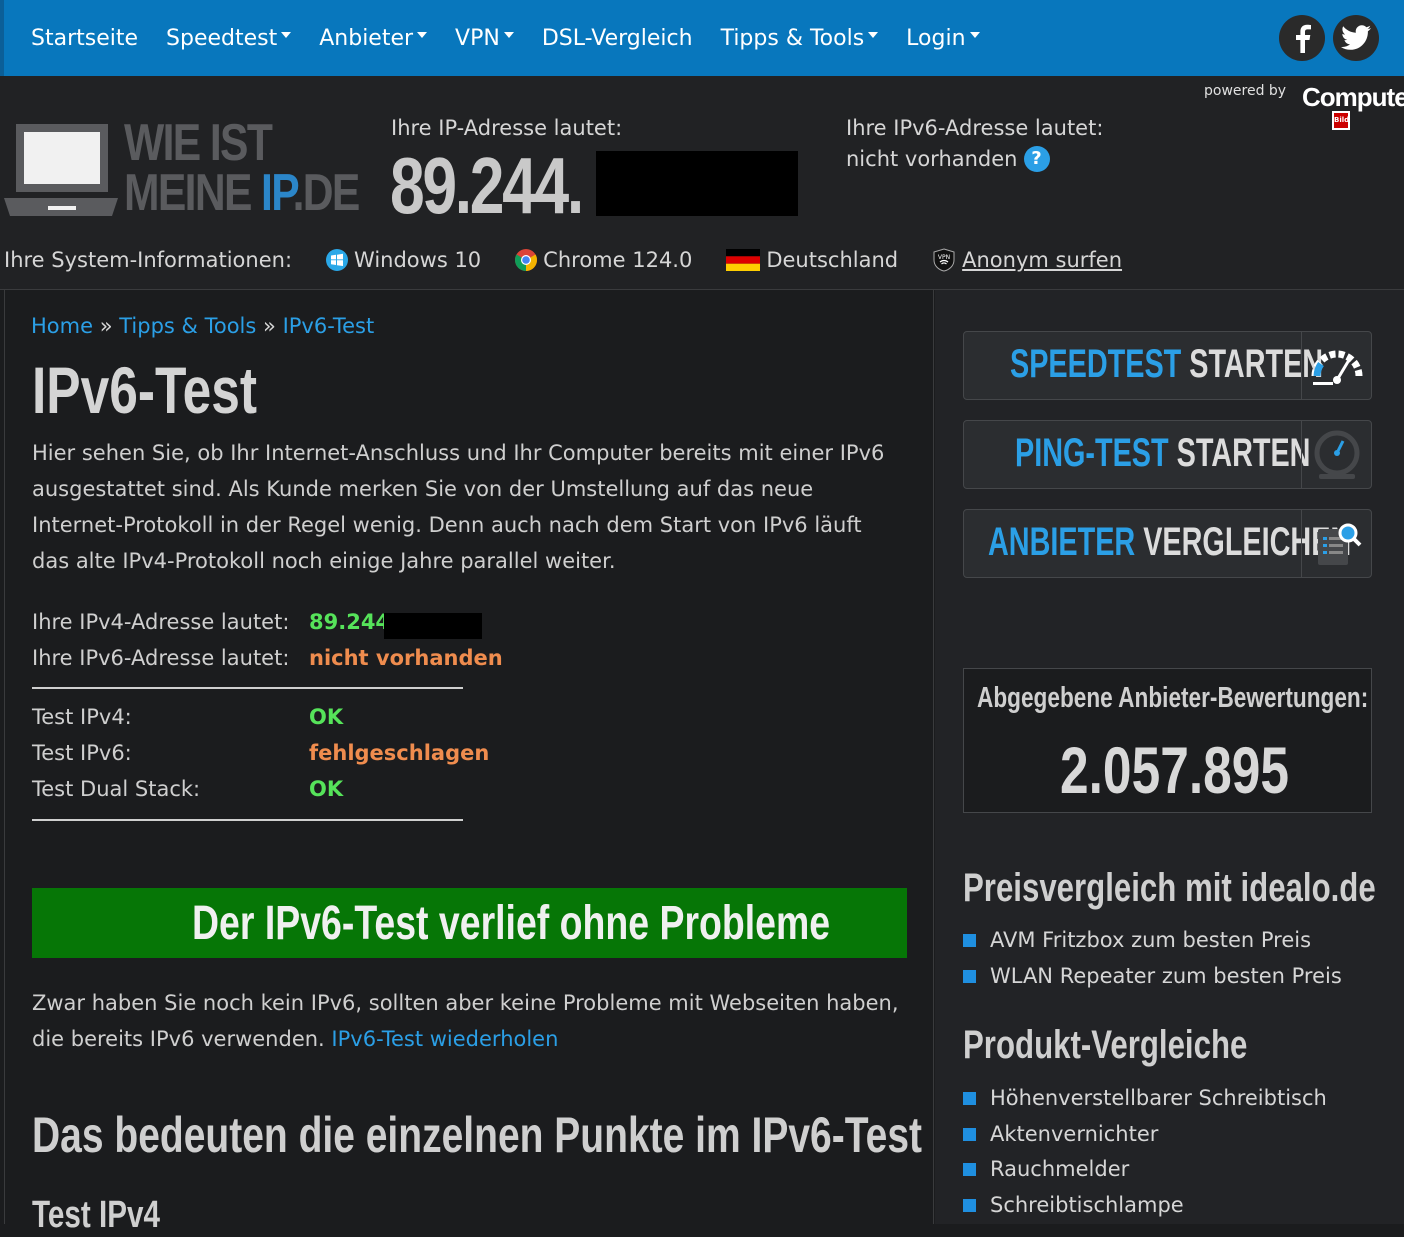 This screenshot has width=1404, height=1237. What do you see at coordinates (975, 128) in the screenshot?
I see `ipv6-label: Ihre IPv6-Adresse lautet:` at bounding box center [975, 128].